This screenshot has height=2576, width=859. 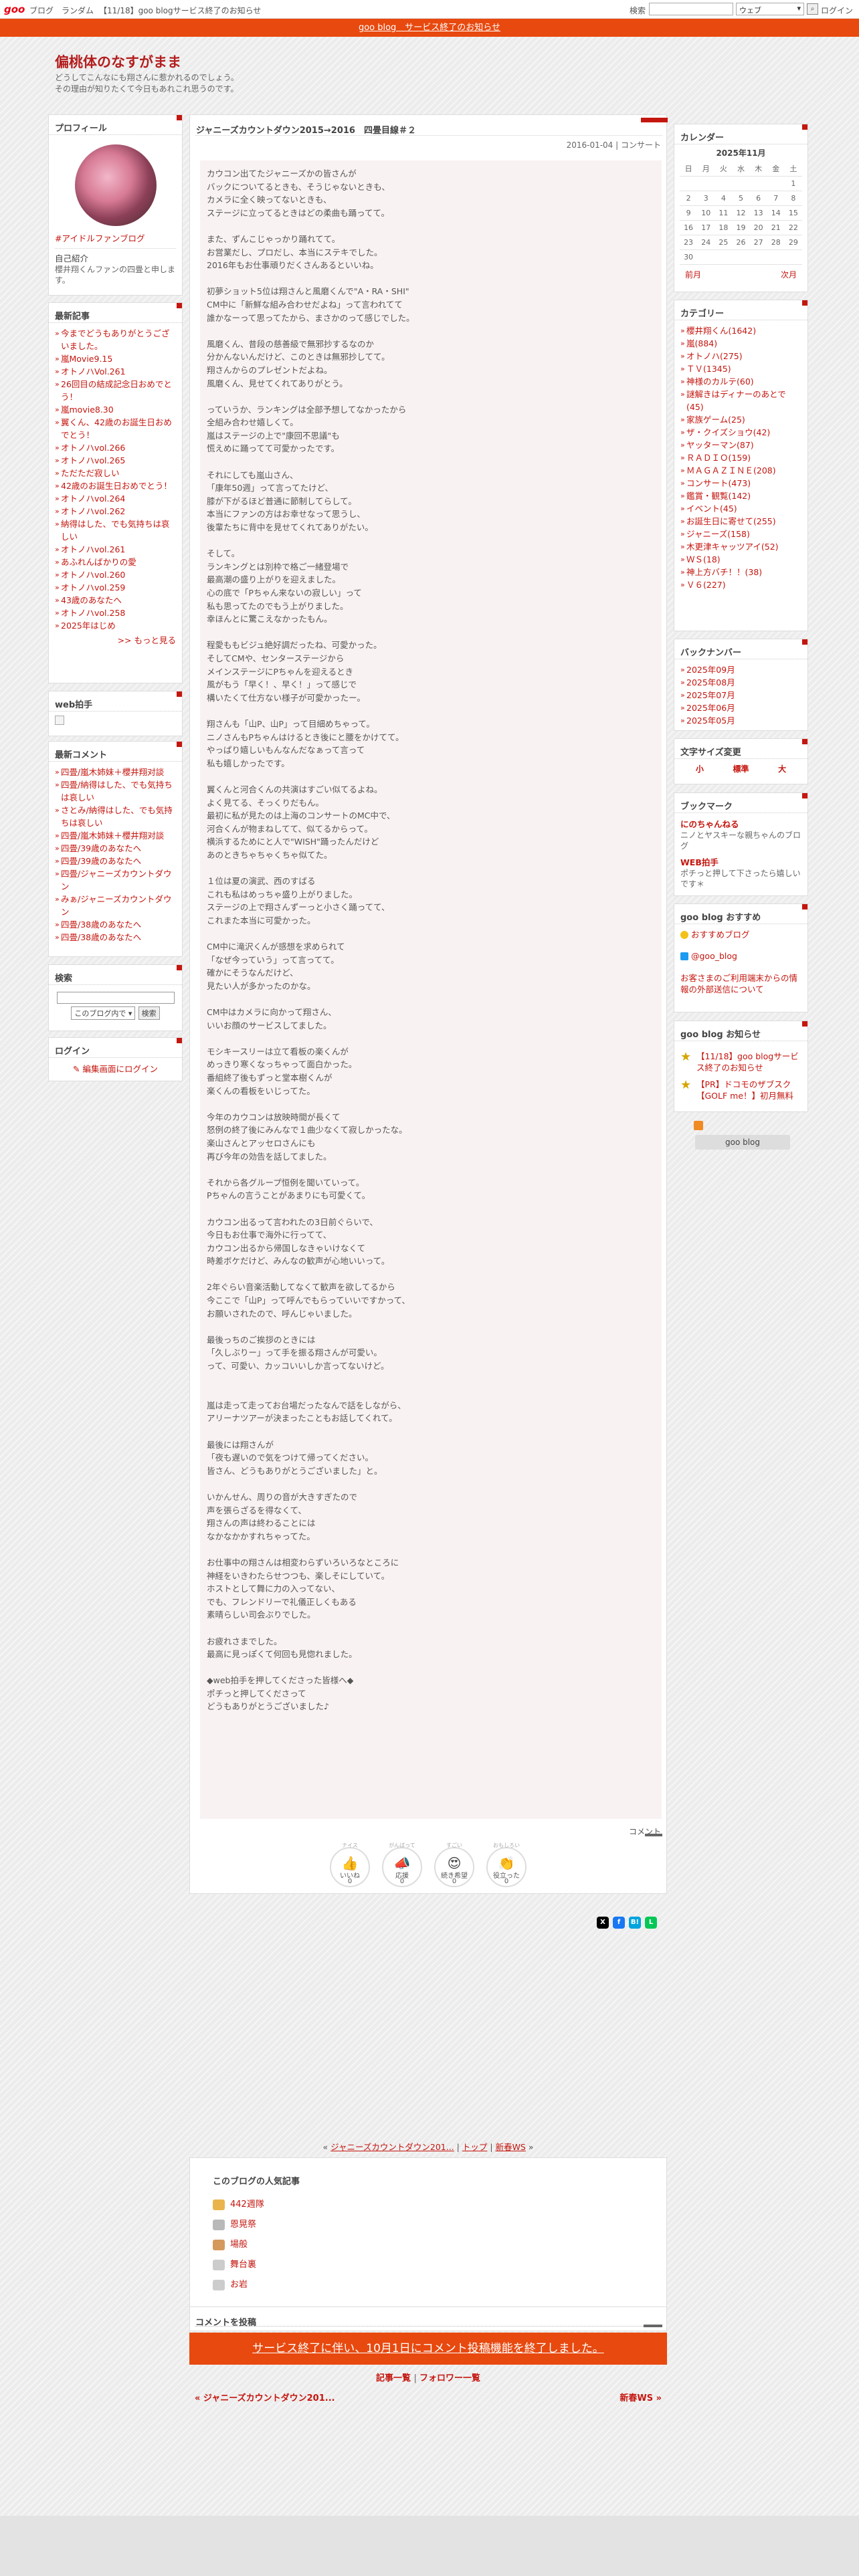 What do you see at coordinates (700, 768) in the screenshot?
I see `font-small-button: 小` at bounding box center [700, 768].